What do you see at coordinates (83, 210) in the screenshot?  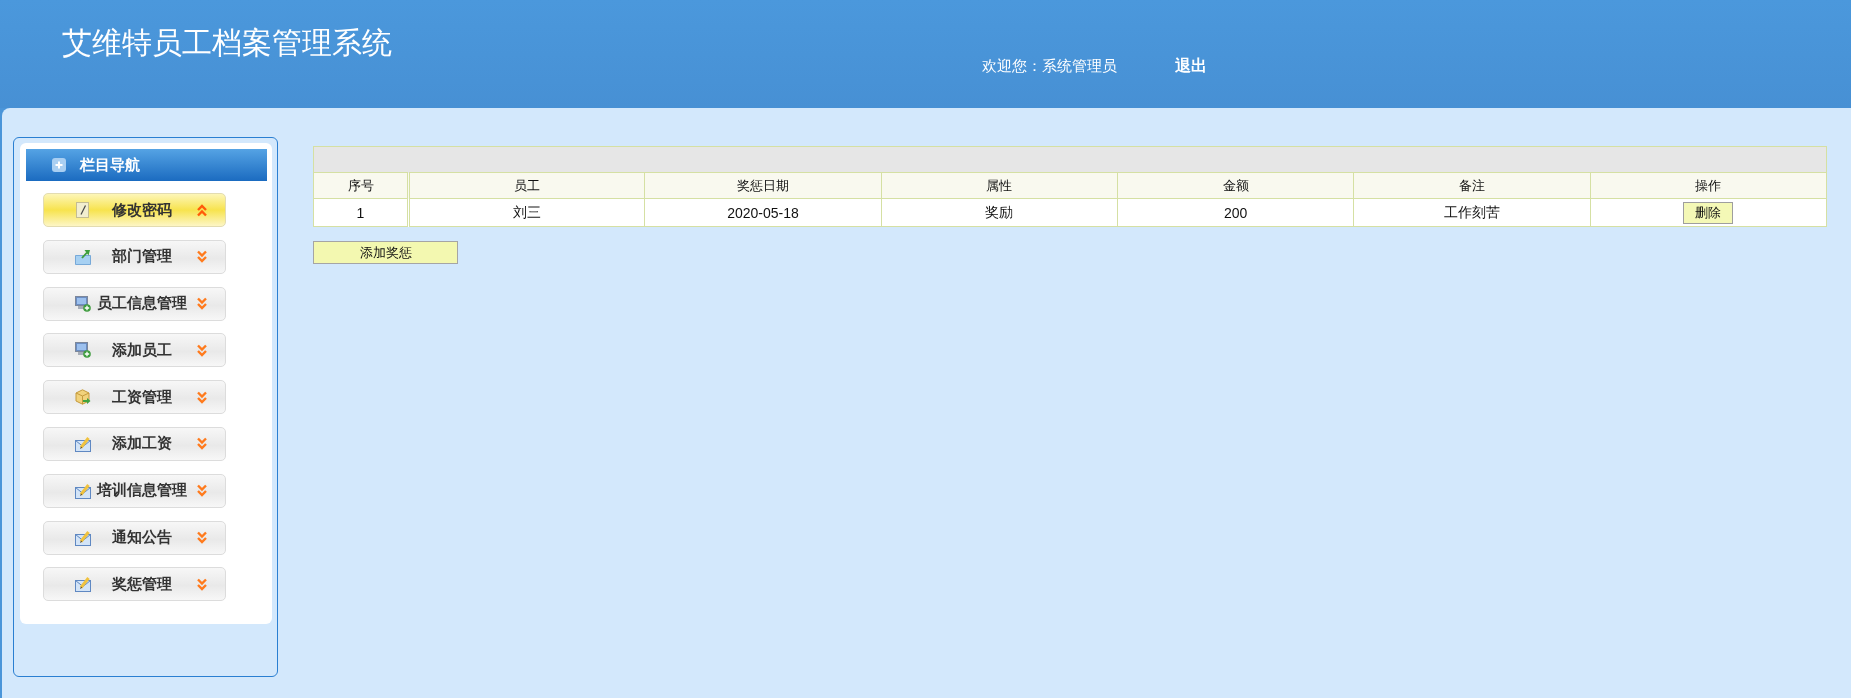 I see `notepad-icon` at bounding box center [83, 210].